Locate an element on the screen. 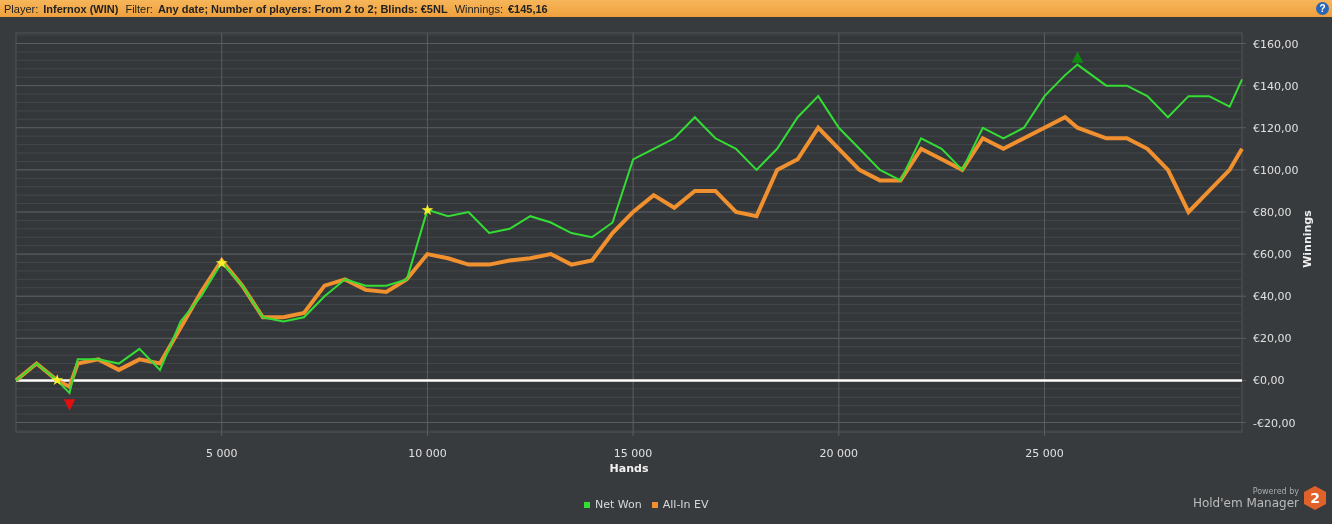  field-value: €145,16 is located at coordinates (527, 8).